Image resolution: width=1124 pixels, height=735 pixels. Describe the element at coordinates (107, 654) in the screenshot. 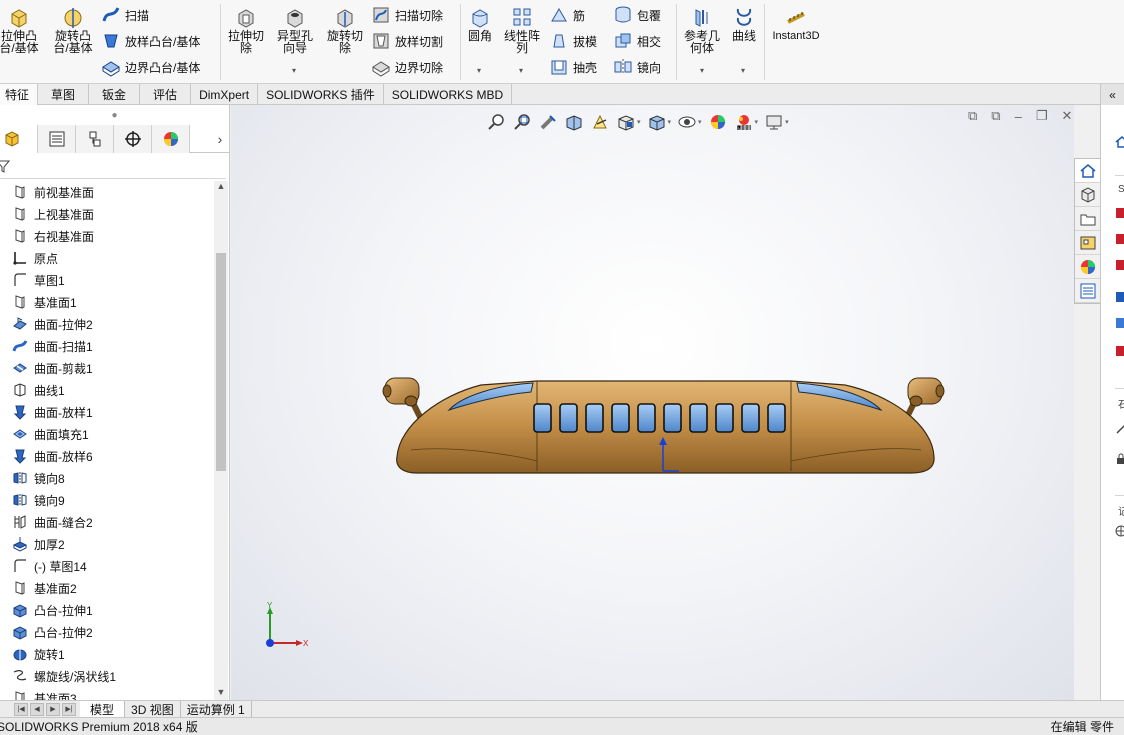

I see `tree-item: 旋转1` at that location.